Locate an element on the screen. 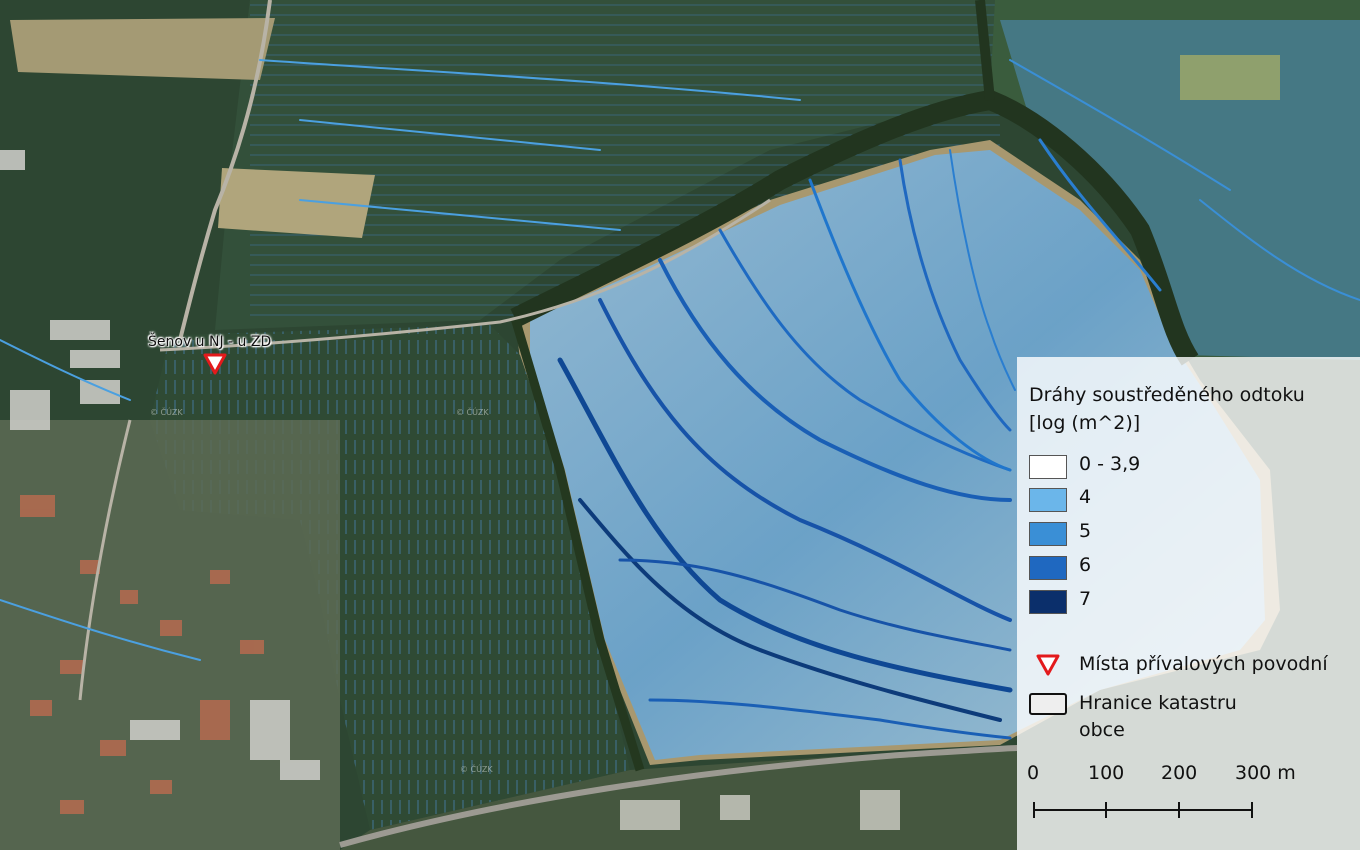 The height and width of the screenshot is (850, 1360). scale-tick-label: 0 is located at coordinates (1033, 773).